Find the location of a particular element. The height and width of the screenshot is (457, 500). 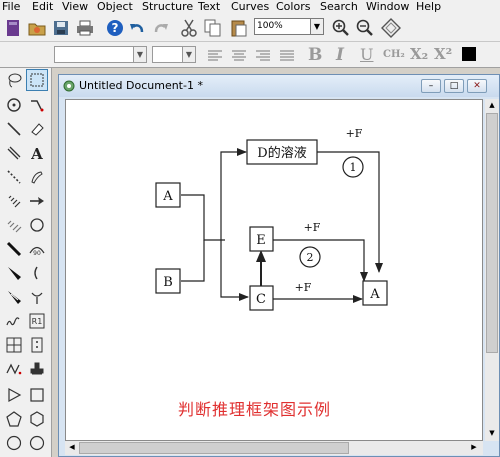

horizontal-scroll-thumb is located at coordinates (214, 448).